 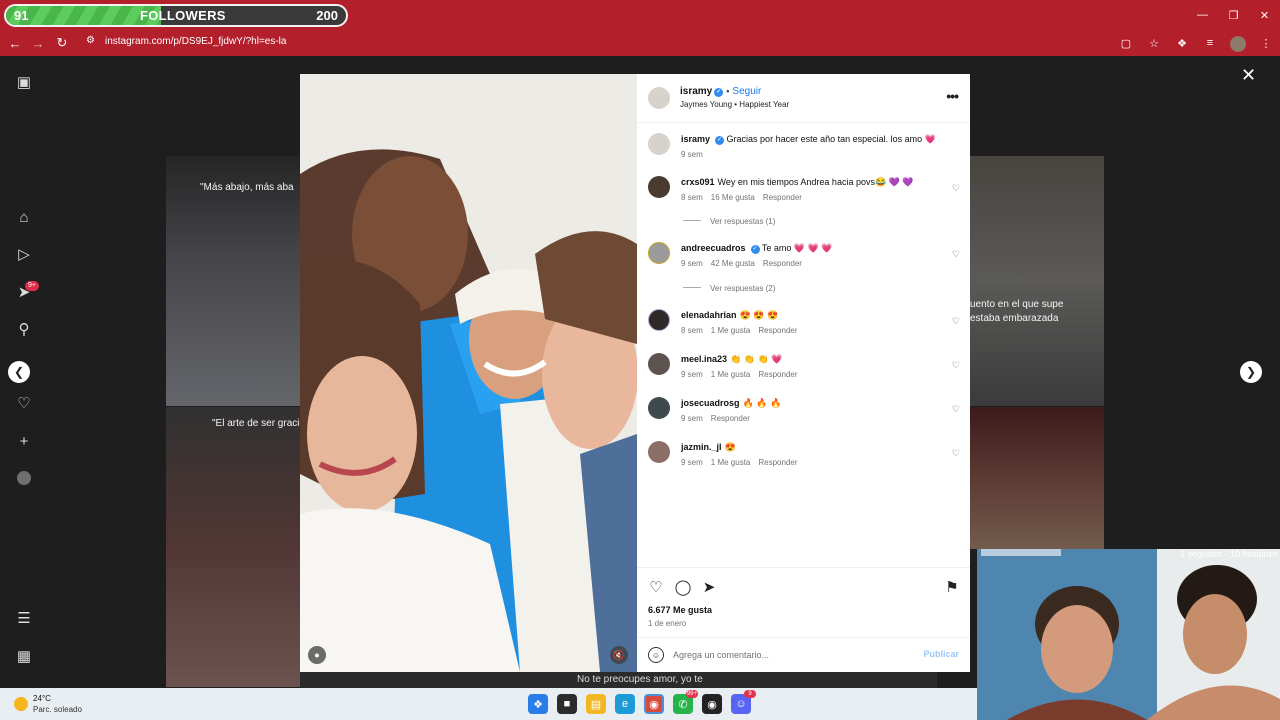 I want to click on next-post-arrow-icon: ❯, so click(x=1251, y=372).